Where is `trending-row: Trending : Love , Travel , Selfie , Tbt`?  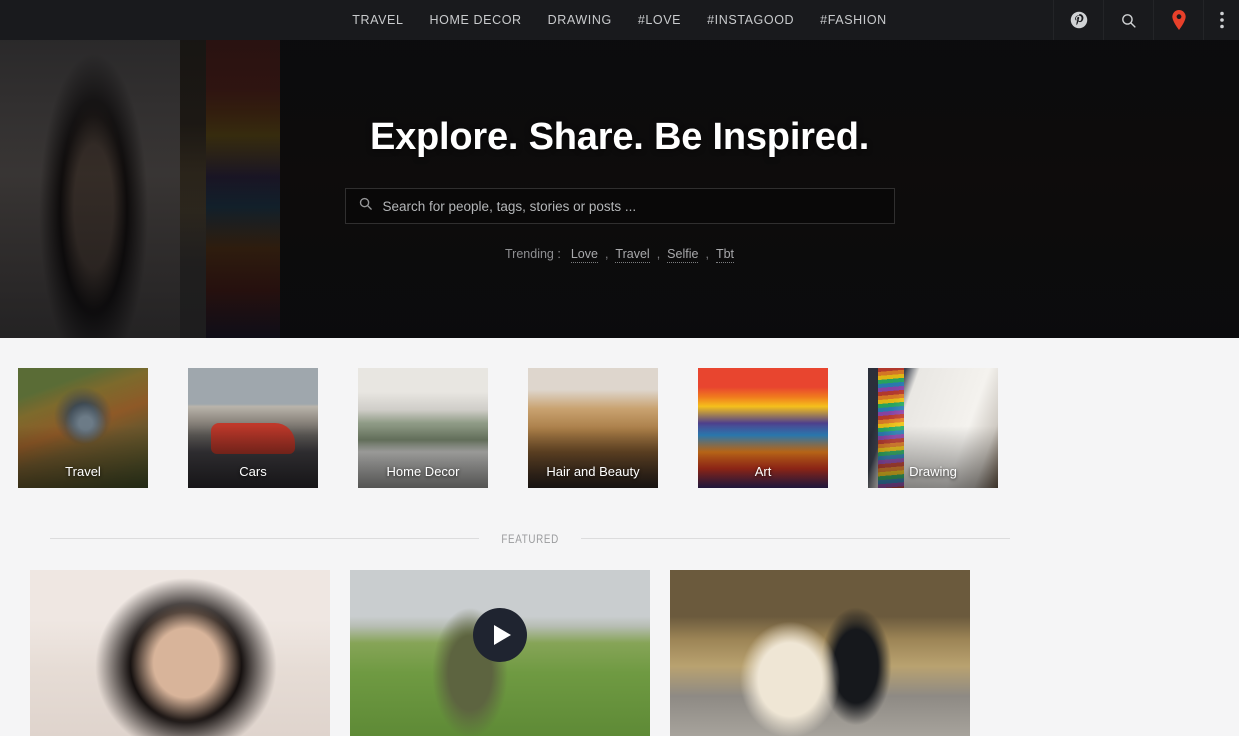 trending-row: Trending : Love , Travel , Selfie , Tbt is located at coordinates (619, 255).